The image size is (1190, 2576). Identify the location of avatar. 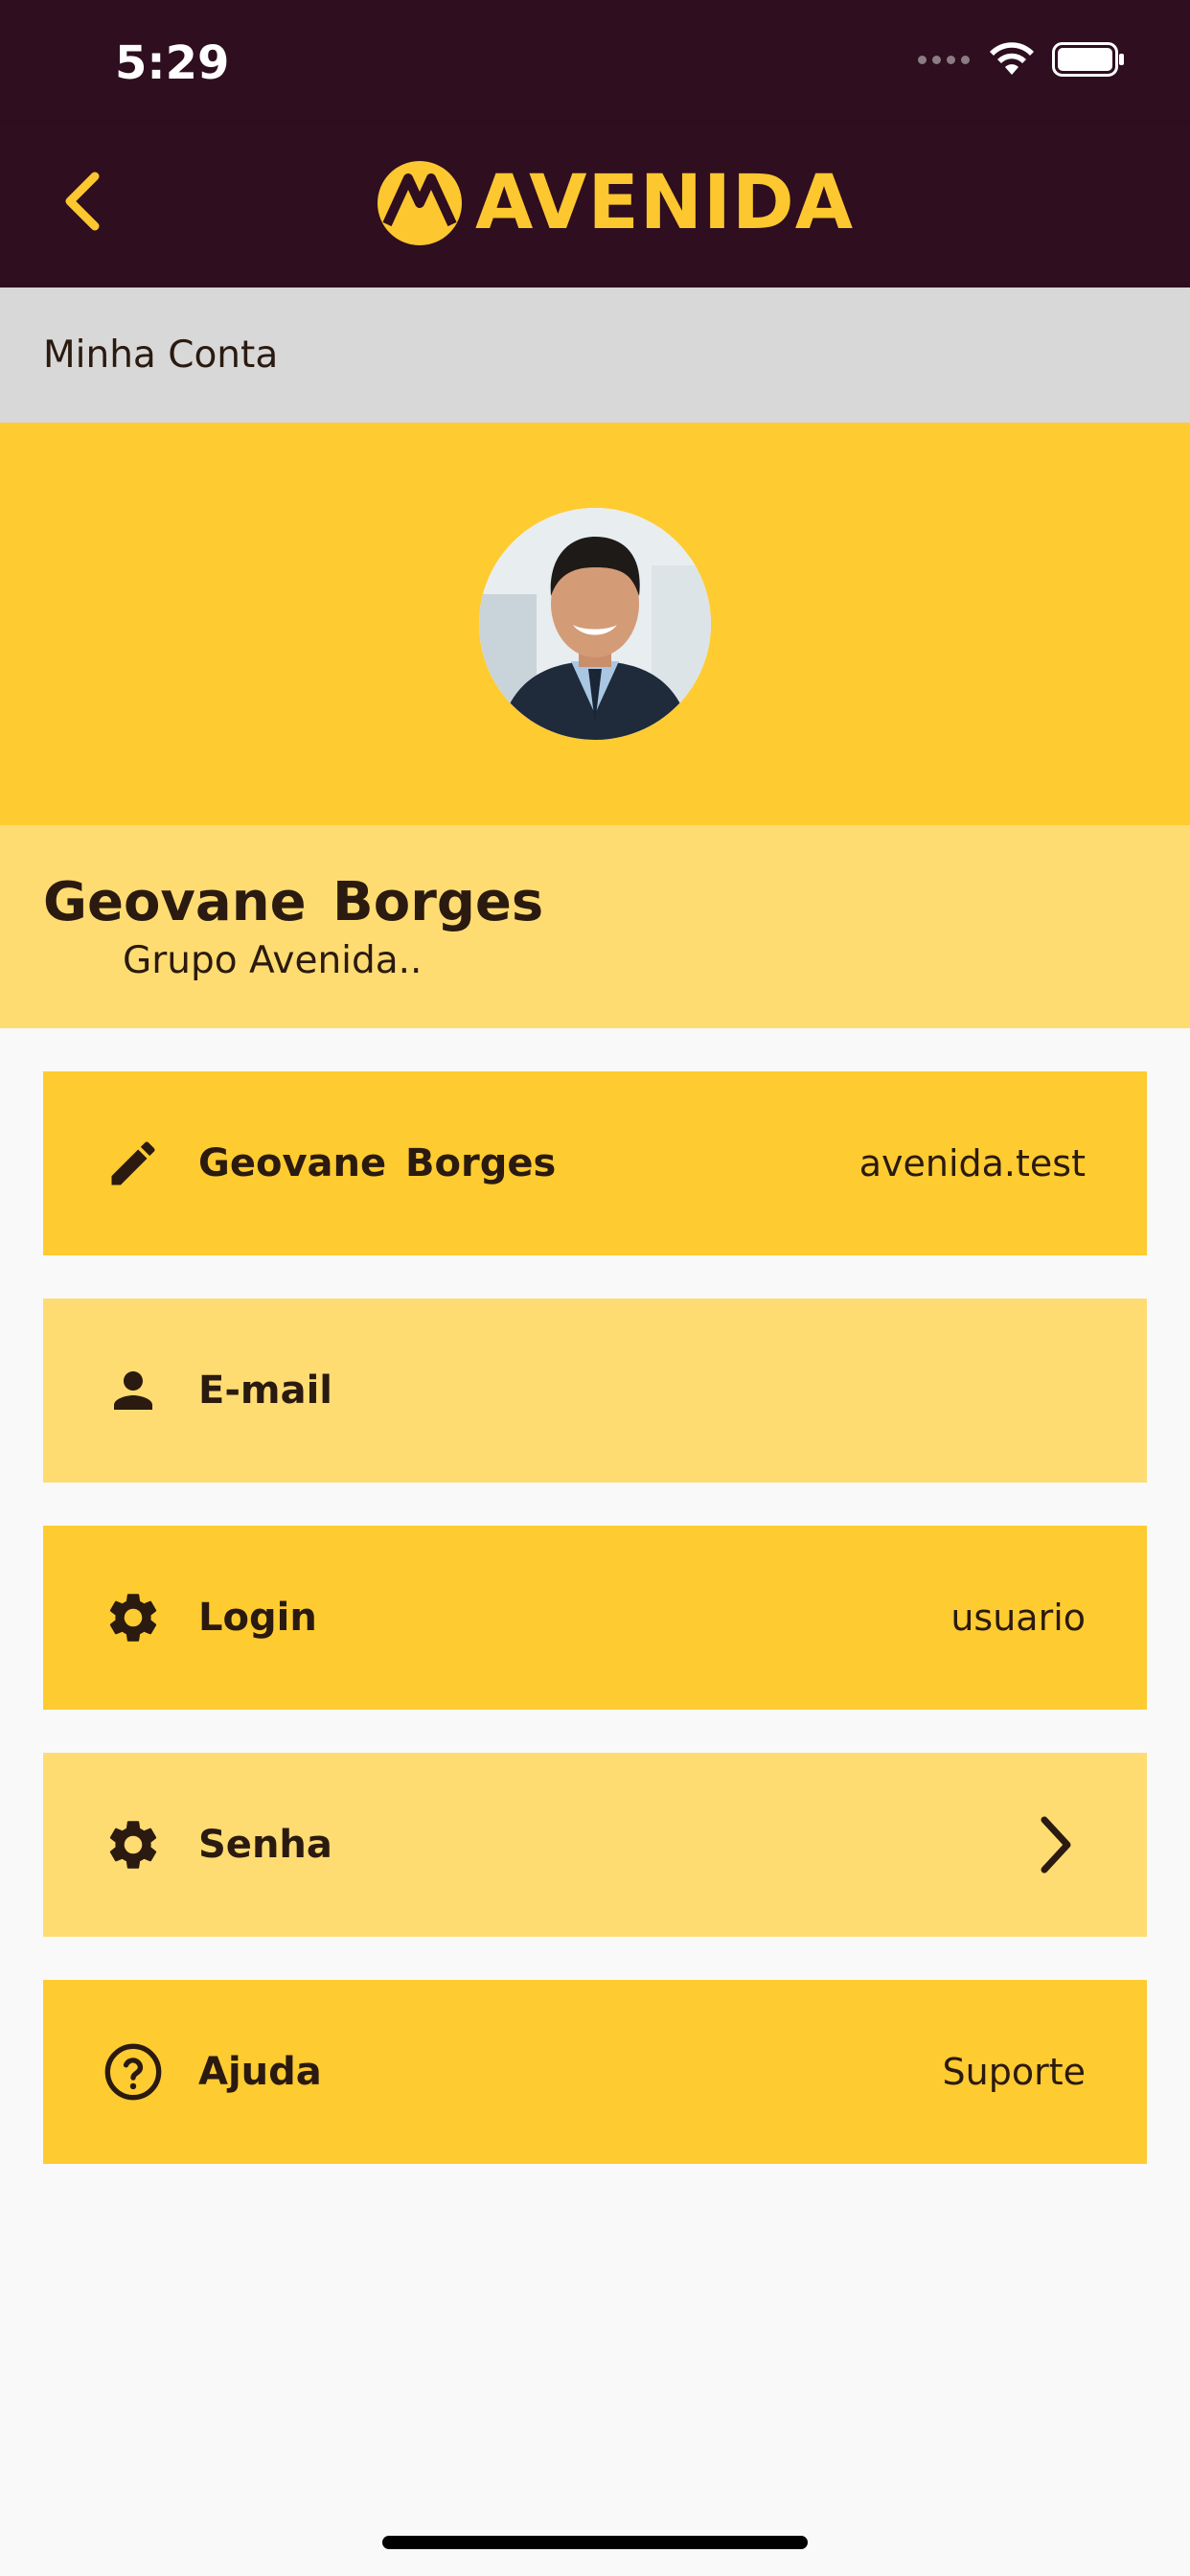
(595, 624).